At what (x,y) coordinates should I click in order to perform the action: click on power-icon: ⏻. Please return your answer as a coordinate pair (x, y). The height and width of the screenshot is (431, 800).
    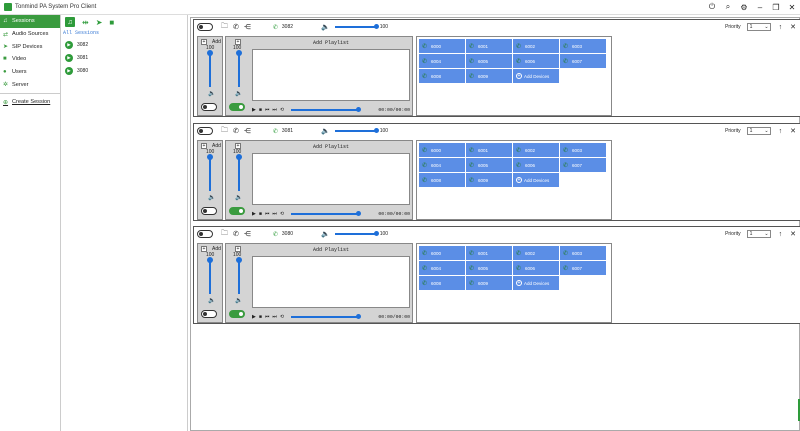
    Looking at the image, I should click on (712, 7).